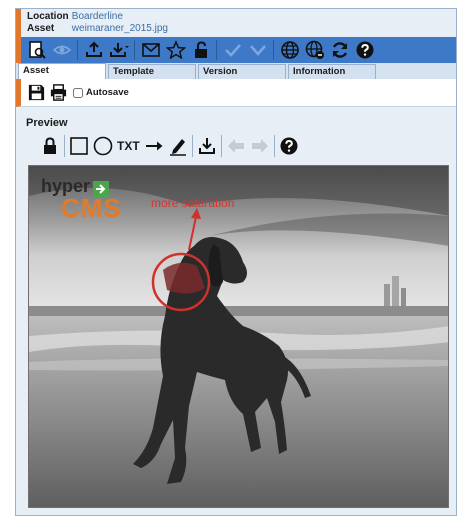  Describe the element at coordinates (332, 71) in the screenshot. I see `tab-information: Information` at that location.